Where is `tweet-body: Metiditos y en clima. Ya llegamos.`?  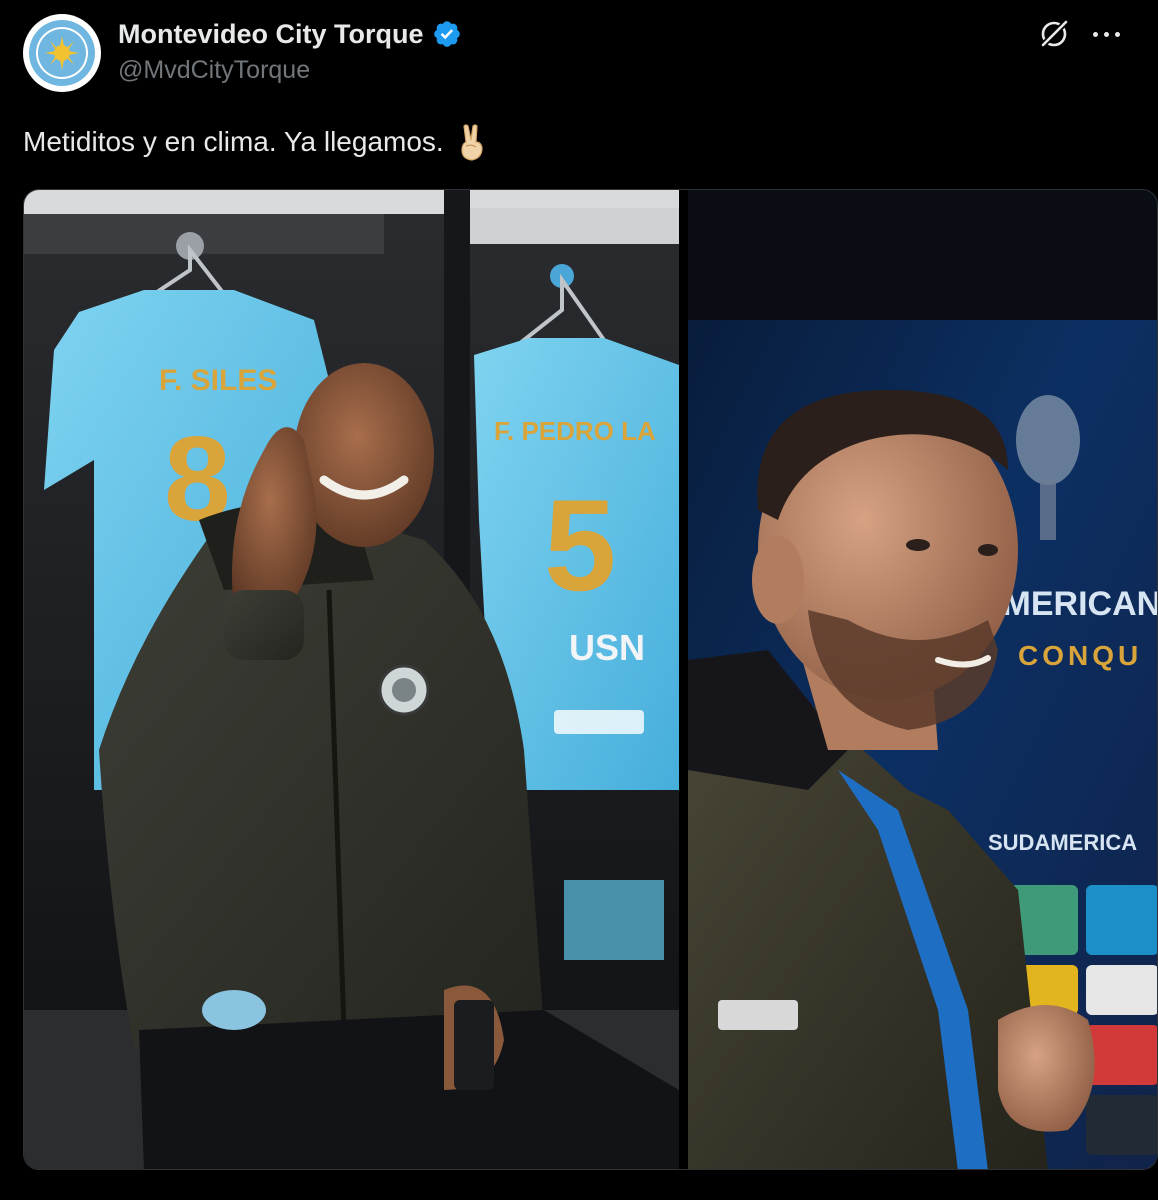 tweet-body: Metiditos y en clima. Ya llegamos. is located at coordinates (233, 141).